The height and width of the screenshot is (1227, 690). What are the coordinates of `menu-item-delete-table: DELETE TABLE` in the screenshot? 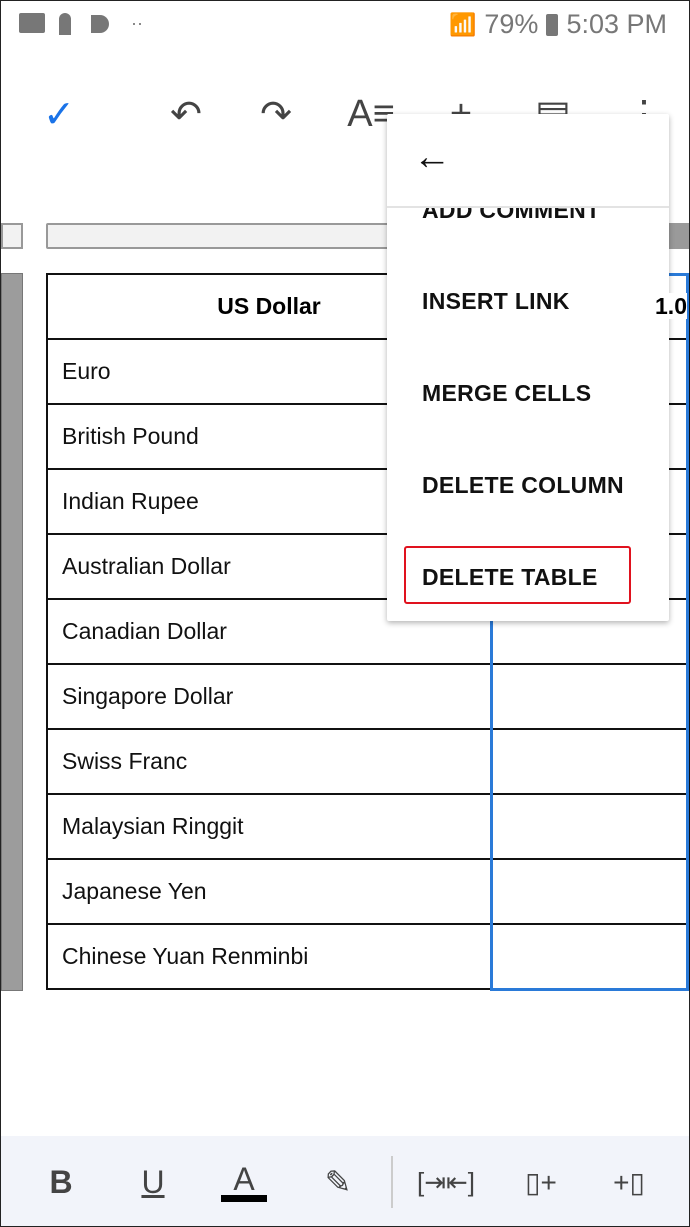 It's located at (510, 577).